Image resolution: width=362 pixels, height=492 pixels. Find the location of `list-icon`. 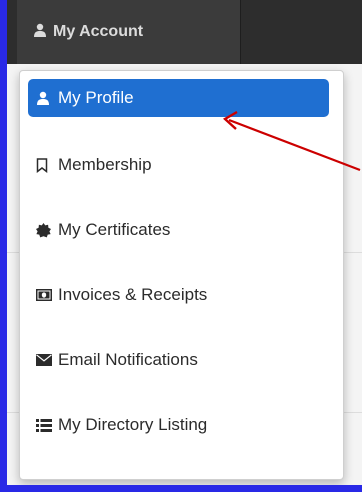

list-icon is located at coordinates (47, 425).